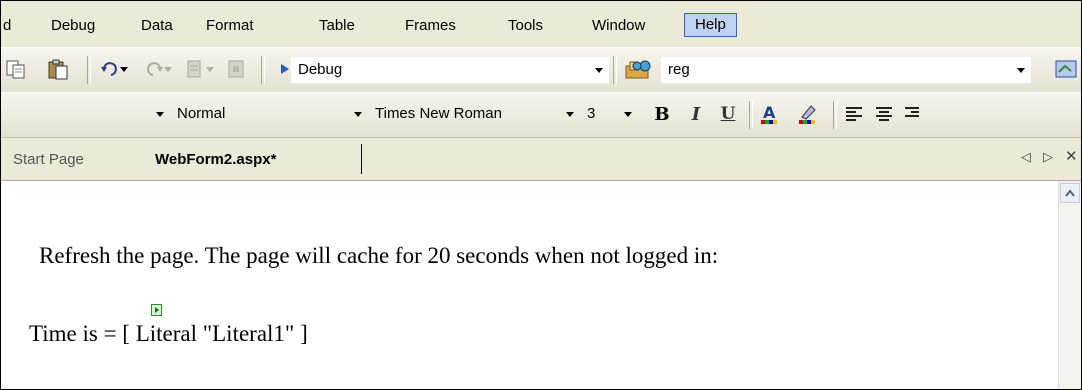 This screenshot has width=1082, height=390. Describe the element at coordinates (846, 70) in the screenshot. I see `find-combo: reg` at that location.